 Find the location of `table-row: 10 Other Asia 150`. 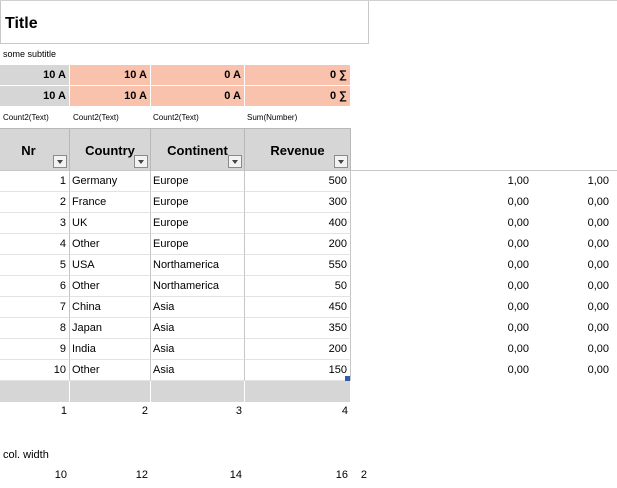

table-row: 10 Other Asia 150 is located at coordinates (175, 370).